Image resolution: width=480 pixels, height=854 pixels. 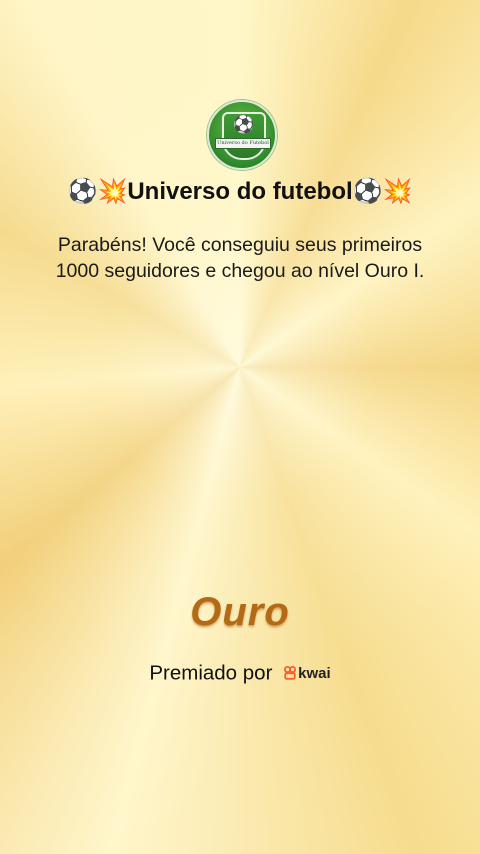 What do you see at coordinates (240, 191) in the screenshot?
I see `profile-title: ⚽💥Universo do futebol⚽💥` at bounding box center [240, 191].